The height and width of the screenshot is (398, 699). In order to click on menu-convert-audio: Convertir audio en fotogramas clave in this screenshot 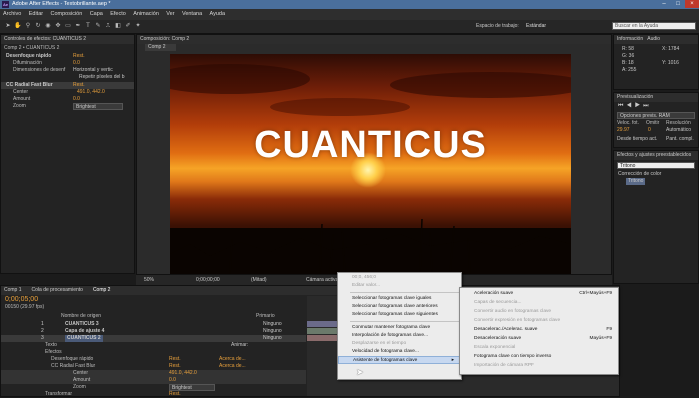, I will do `click(539, 312)`.